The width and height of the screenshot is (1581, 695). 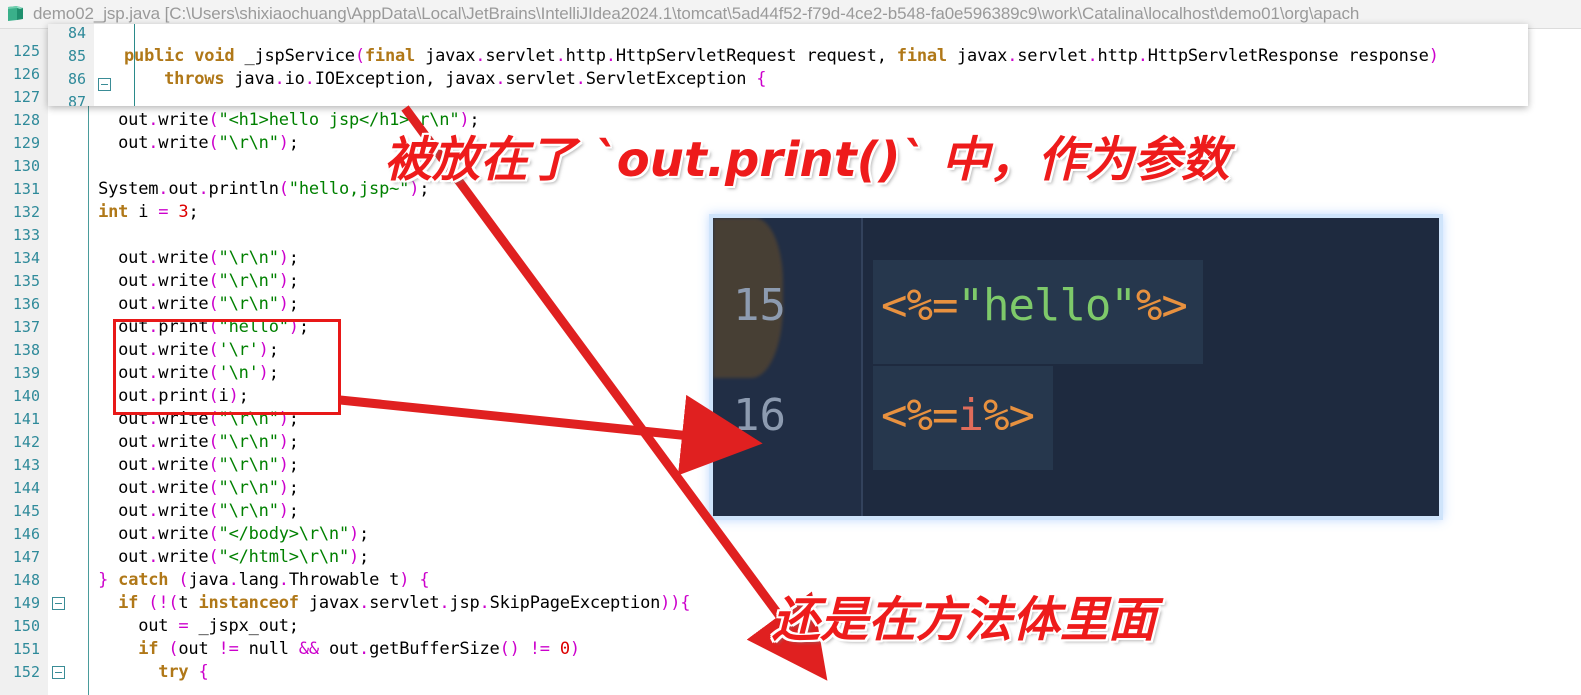 What do you see at coordinates (26, 534) in the screenshot?
I see `line-number: 146` at bounding box center [26, 534].